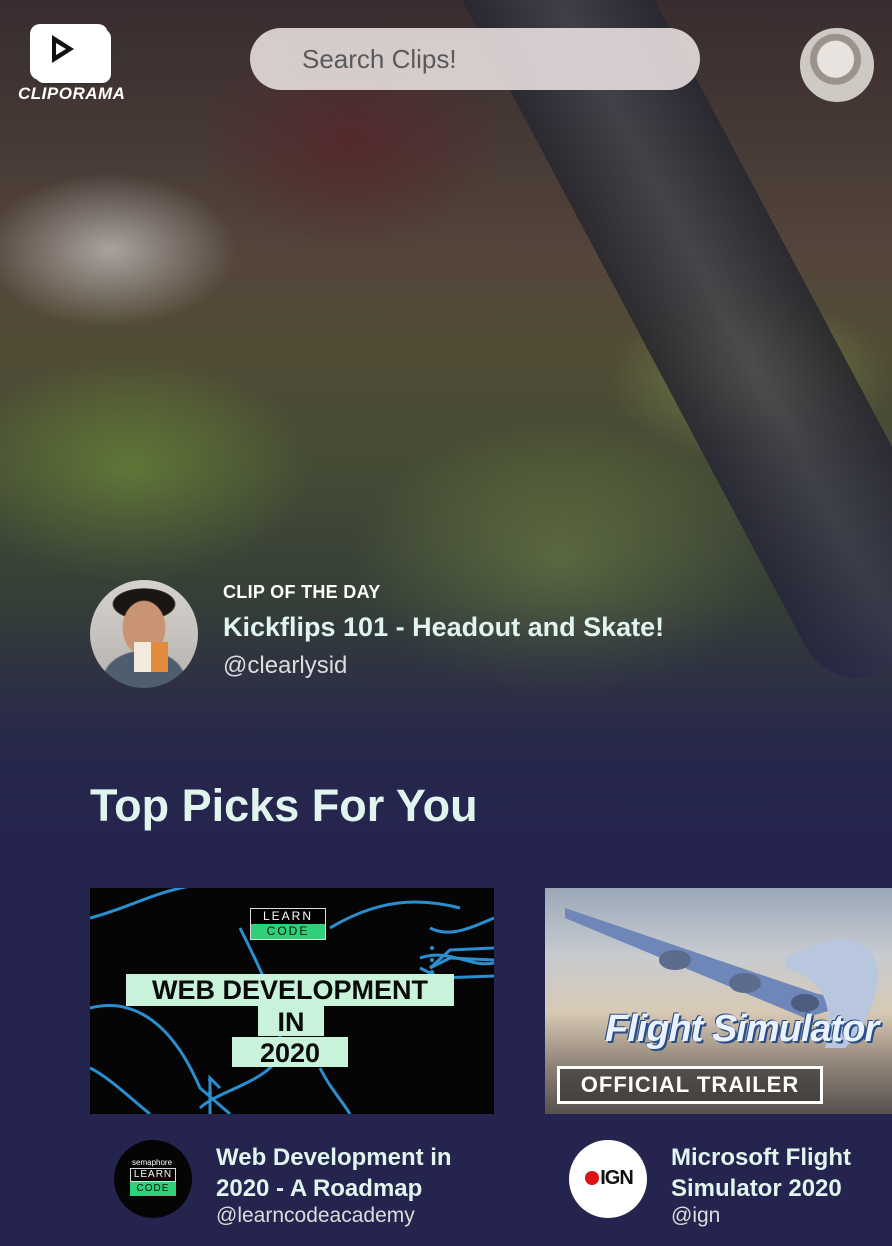  Describe the element at coordinates (695, 1216) in the screenshot. I see `channel-handle: @ign` at that location.